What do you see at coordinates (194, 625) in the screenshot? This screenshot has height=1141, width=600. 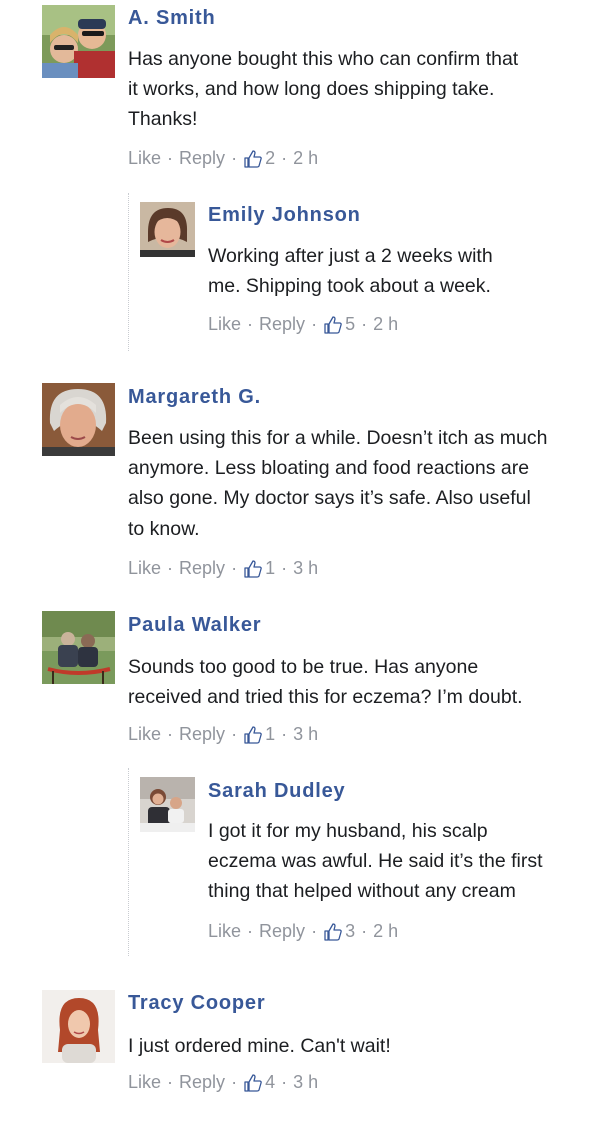 I see `comment-author: Paula Walker` at bounding box center [194, 625].